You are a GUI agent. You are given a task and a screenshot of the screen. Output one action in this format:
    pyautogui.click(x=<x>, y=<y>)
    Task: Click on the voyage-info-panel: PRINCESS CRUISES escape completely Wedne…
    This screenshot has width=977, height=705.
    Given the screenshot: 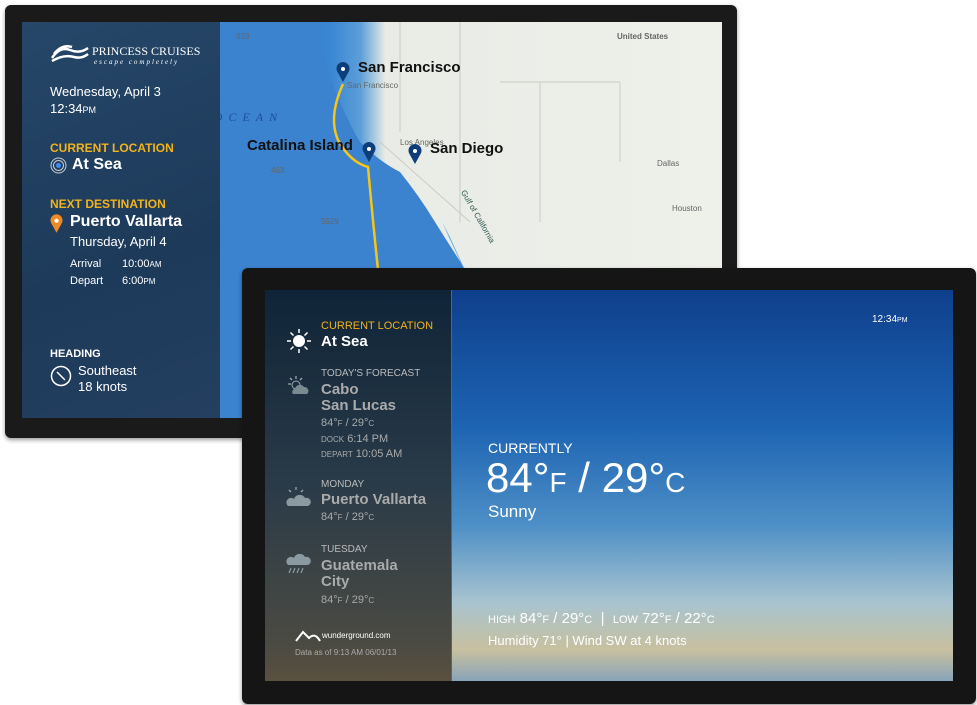 What is the action you would take?
    pyautogui.click(x=121, y=220)
    